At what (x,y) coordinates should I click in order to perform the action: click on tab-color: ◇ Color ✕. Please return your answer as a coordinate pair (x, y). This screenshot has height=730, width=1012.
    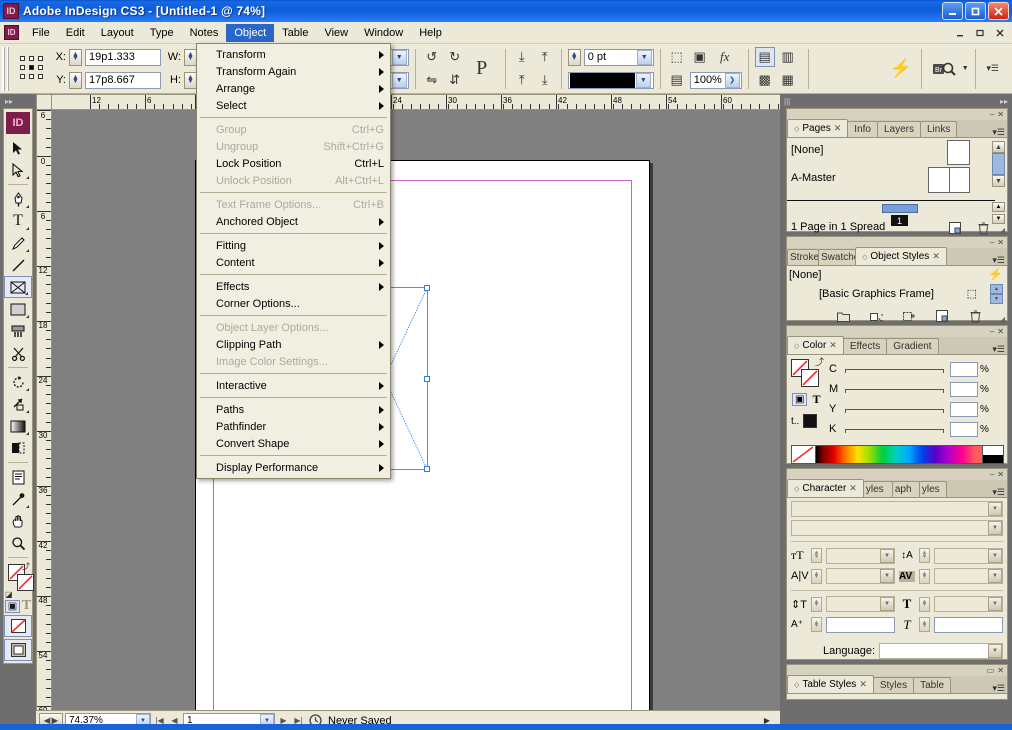
    Looking at the image, I should click on (815, 345).